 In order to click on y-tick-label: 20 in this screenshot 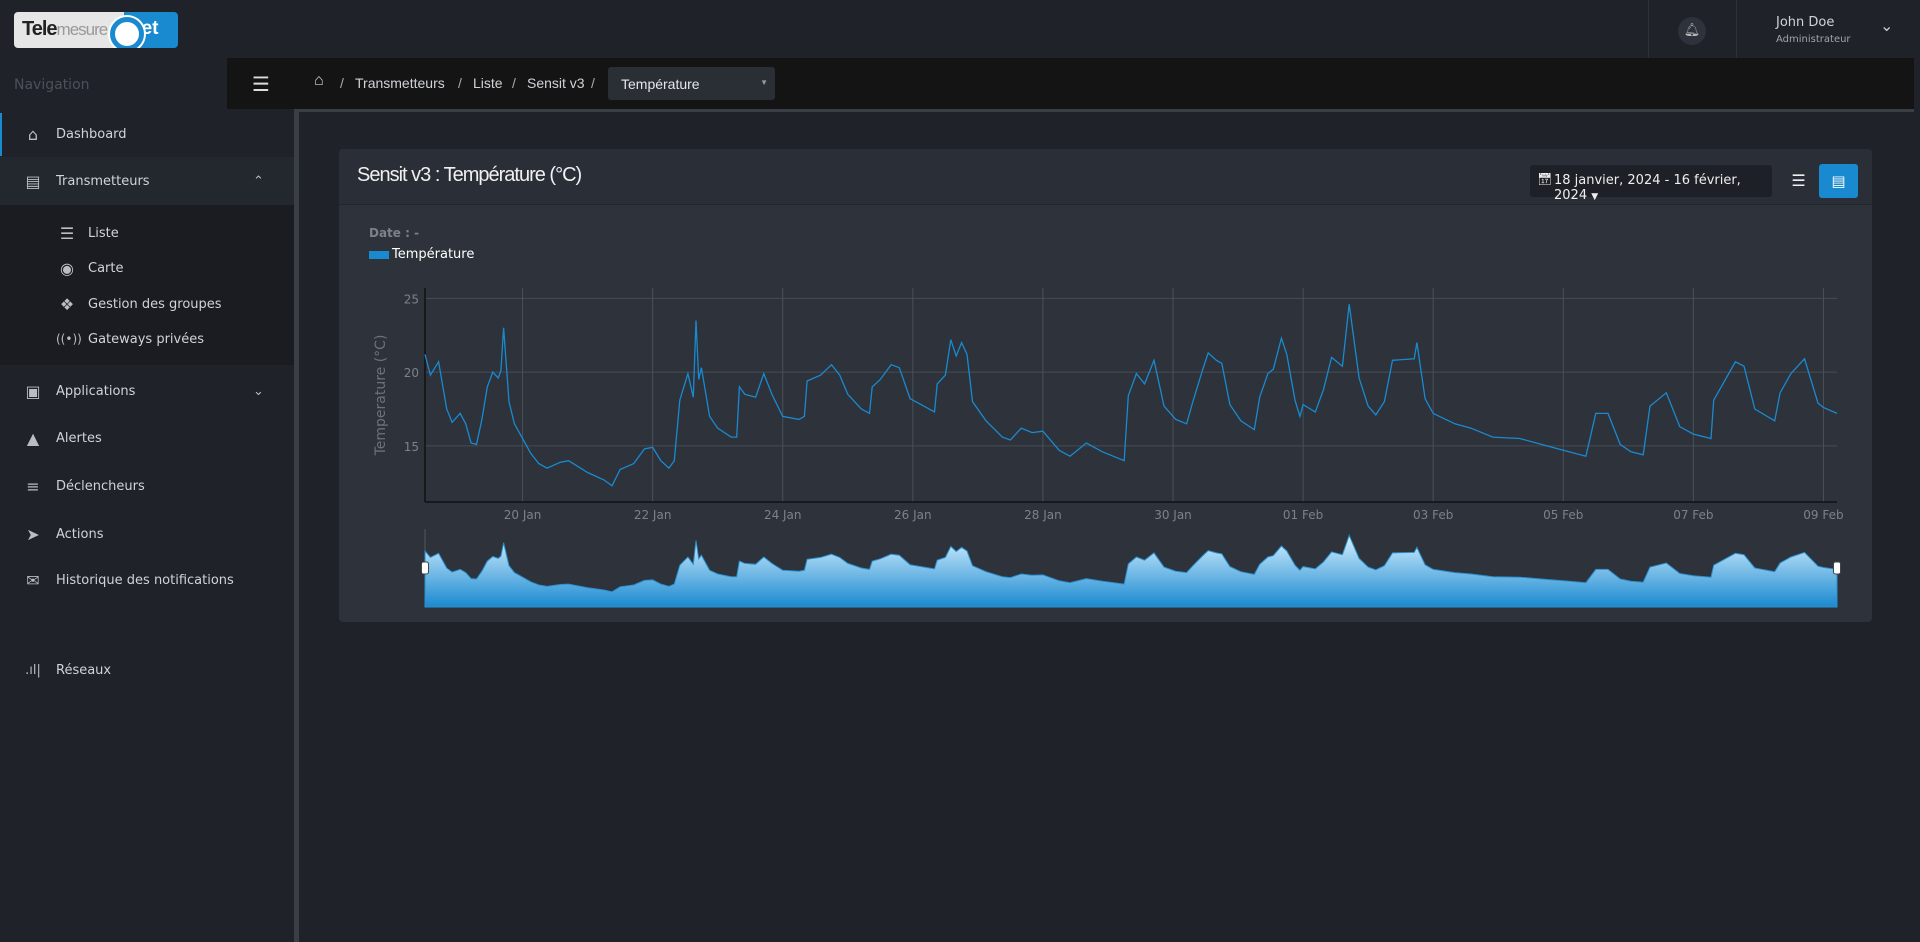, I will do `click(411, 373)`.